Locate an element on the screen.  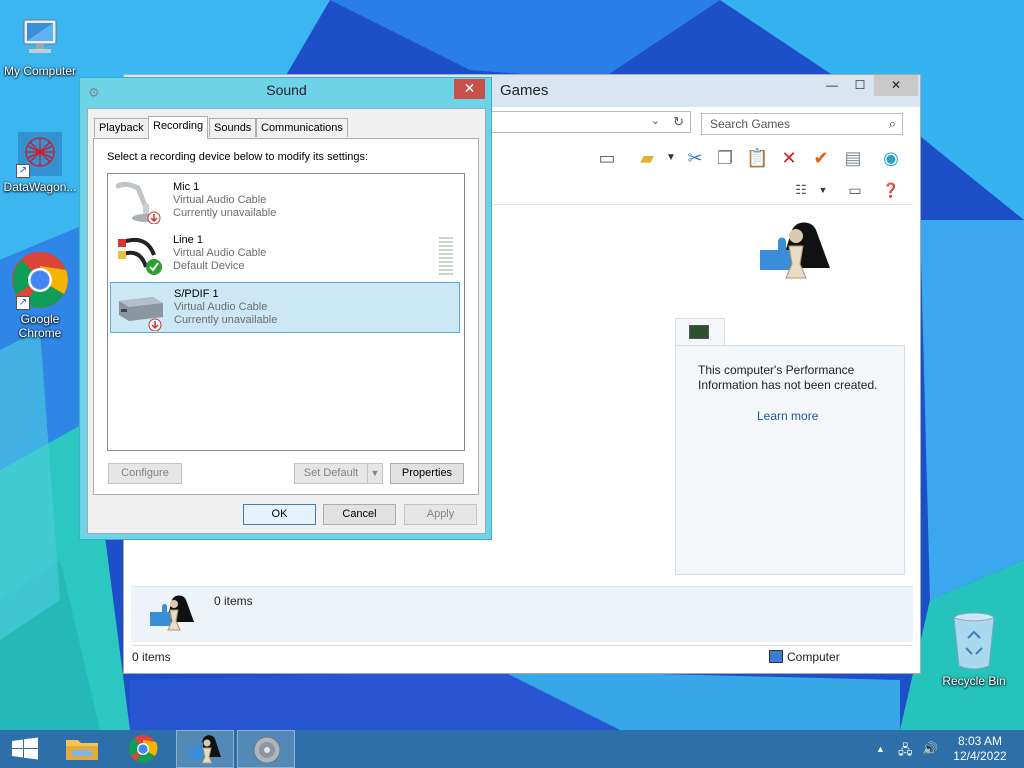
properties-icon: ▤ is located at coordinates (853, 158).